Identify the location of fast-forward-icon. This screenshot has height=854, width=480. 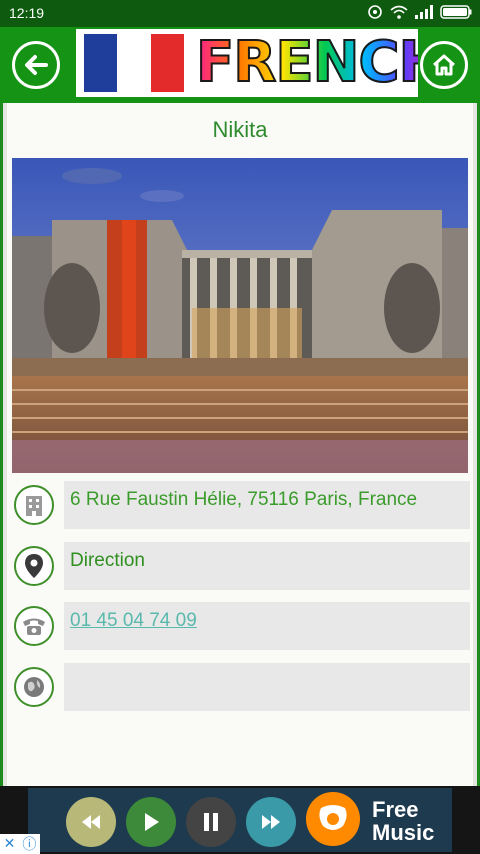
(271, 822).